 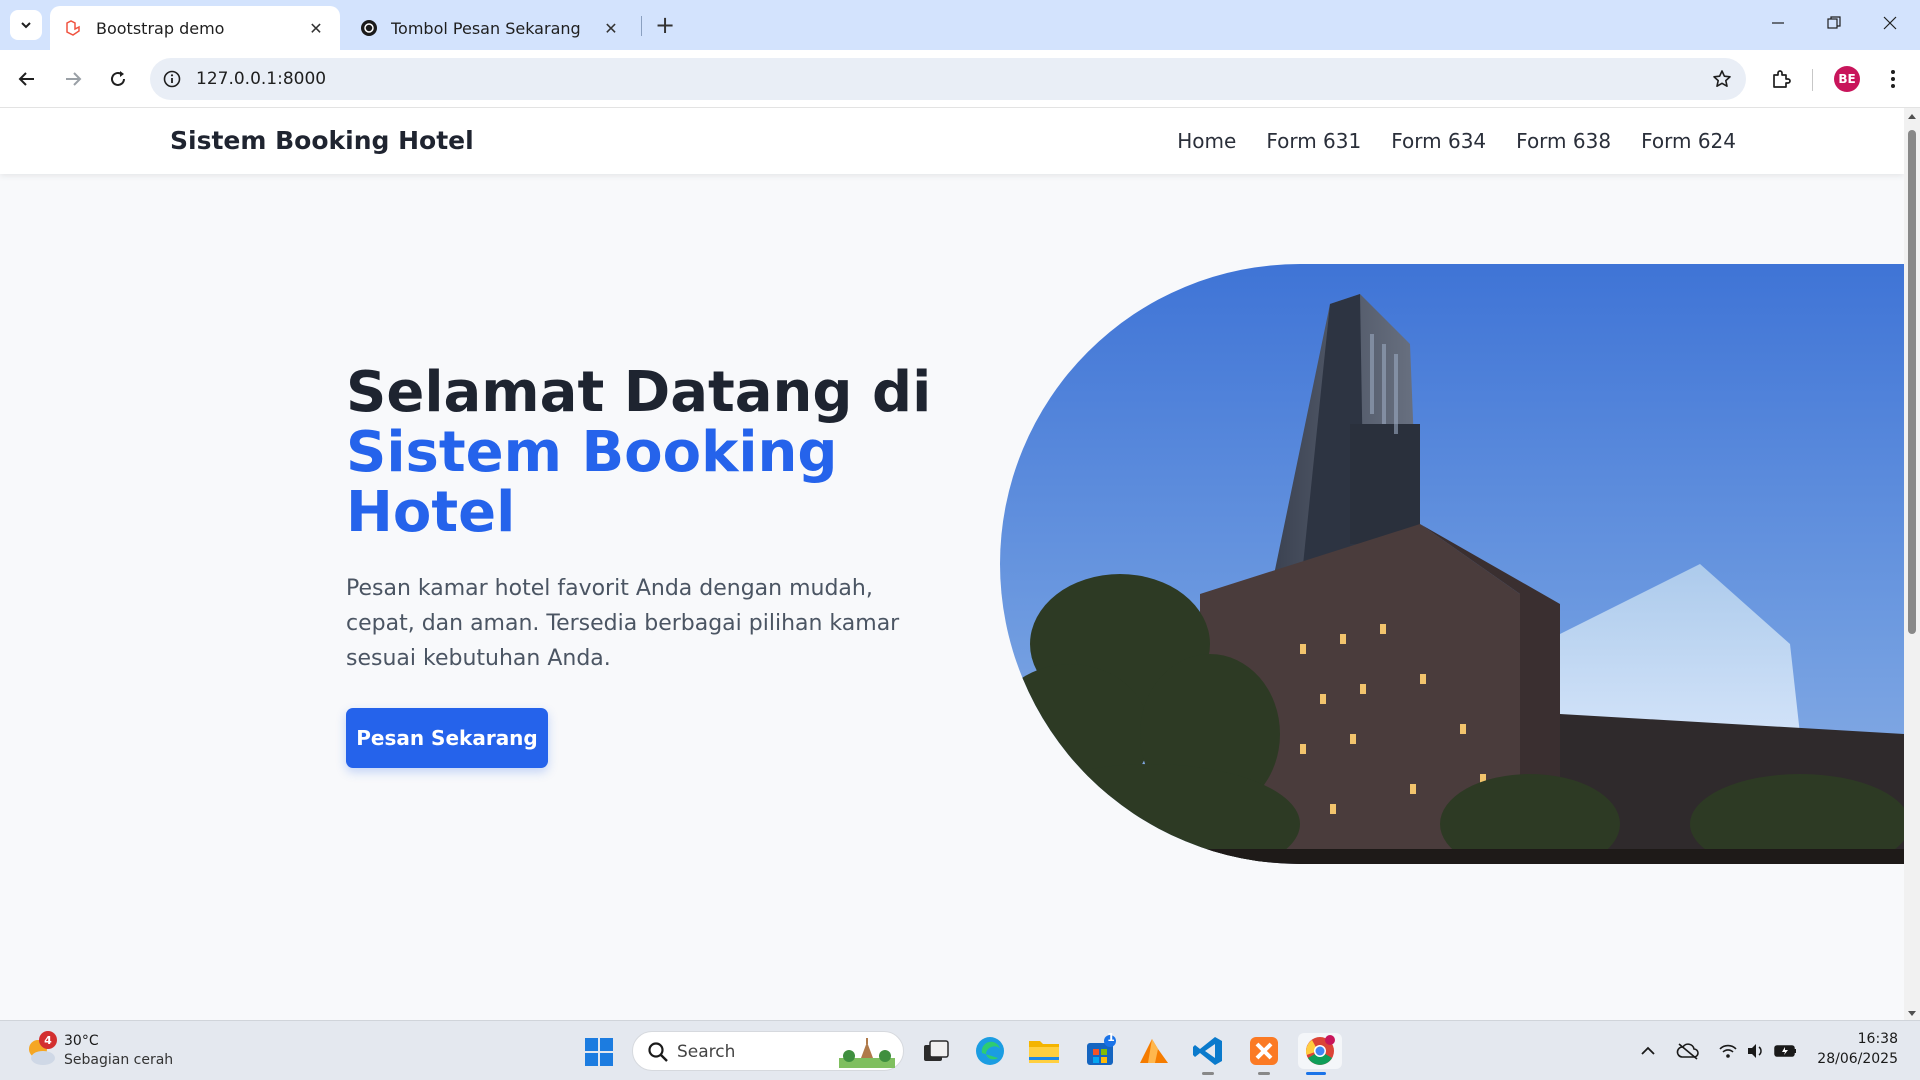 What do you see at coordinates (1207, 1051) in the screenshot?
I see `vscode-icon` at bounding box center [1207, 1051].